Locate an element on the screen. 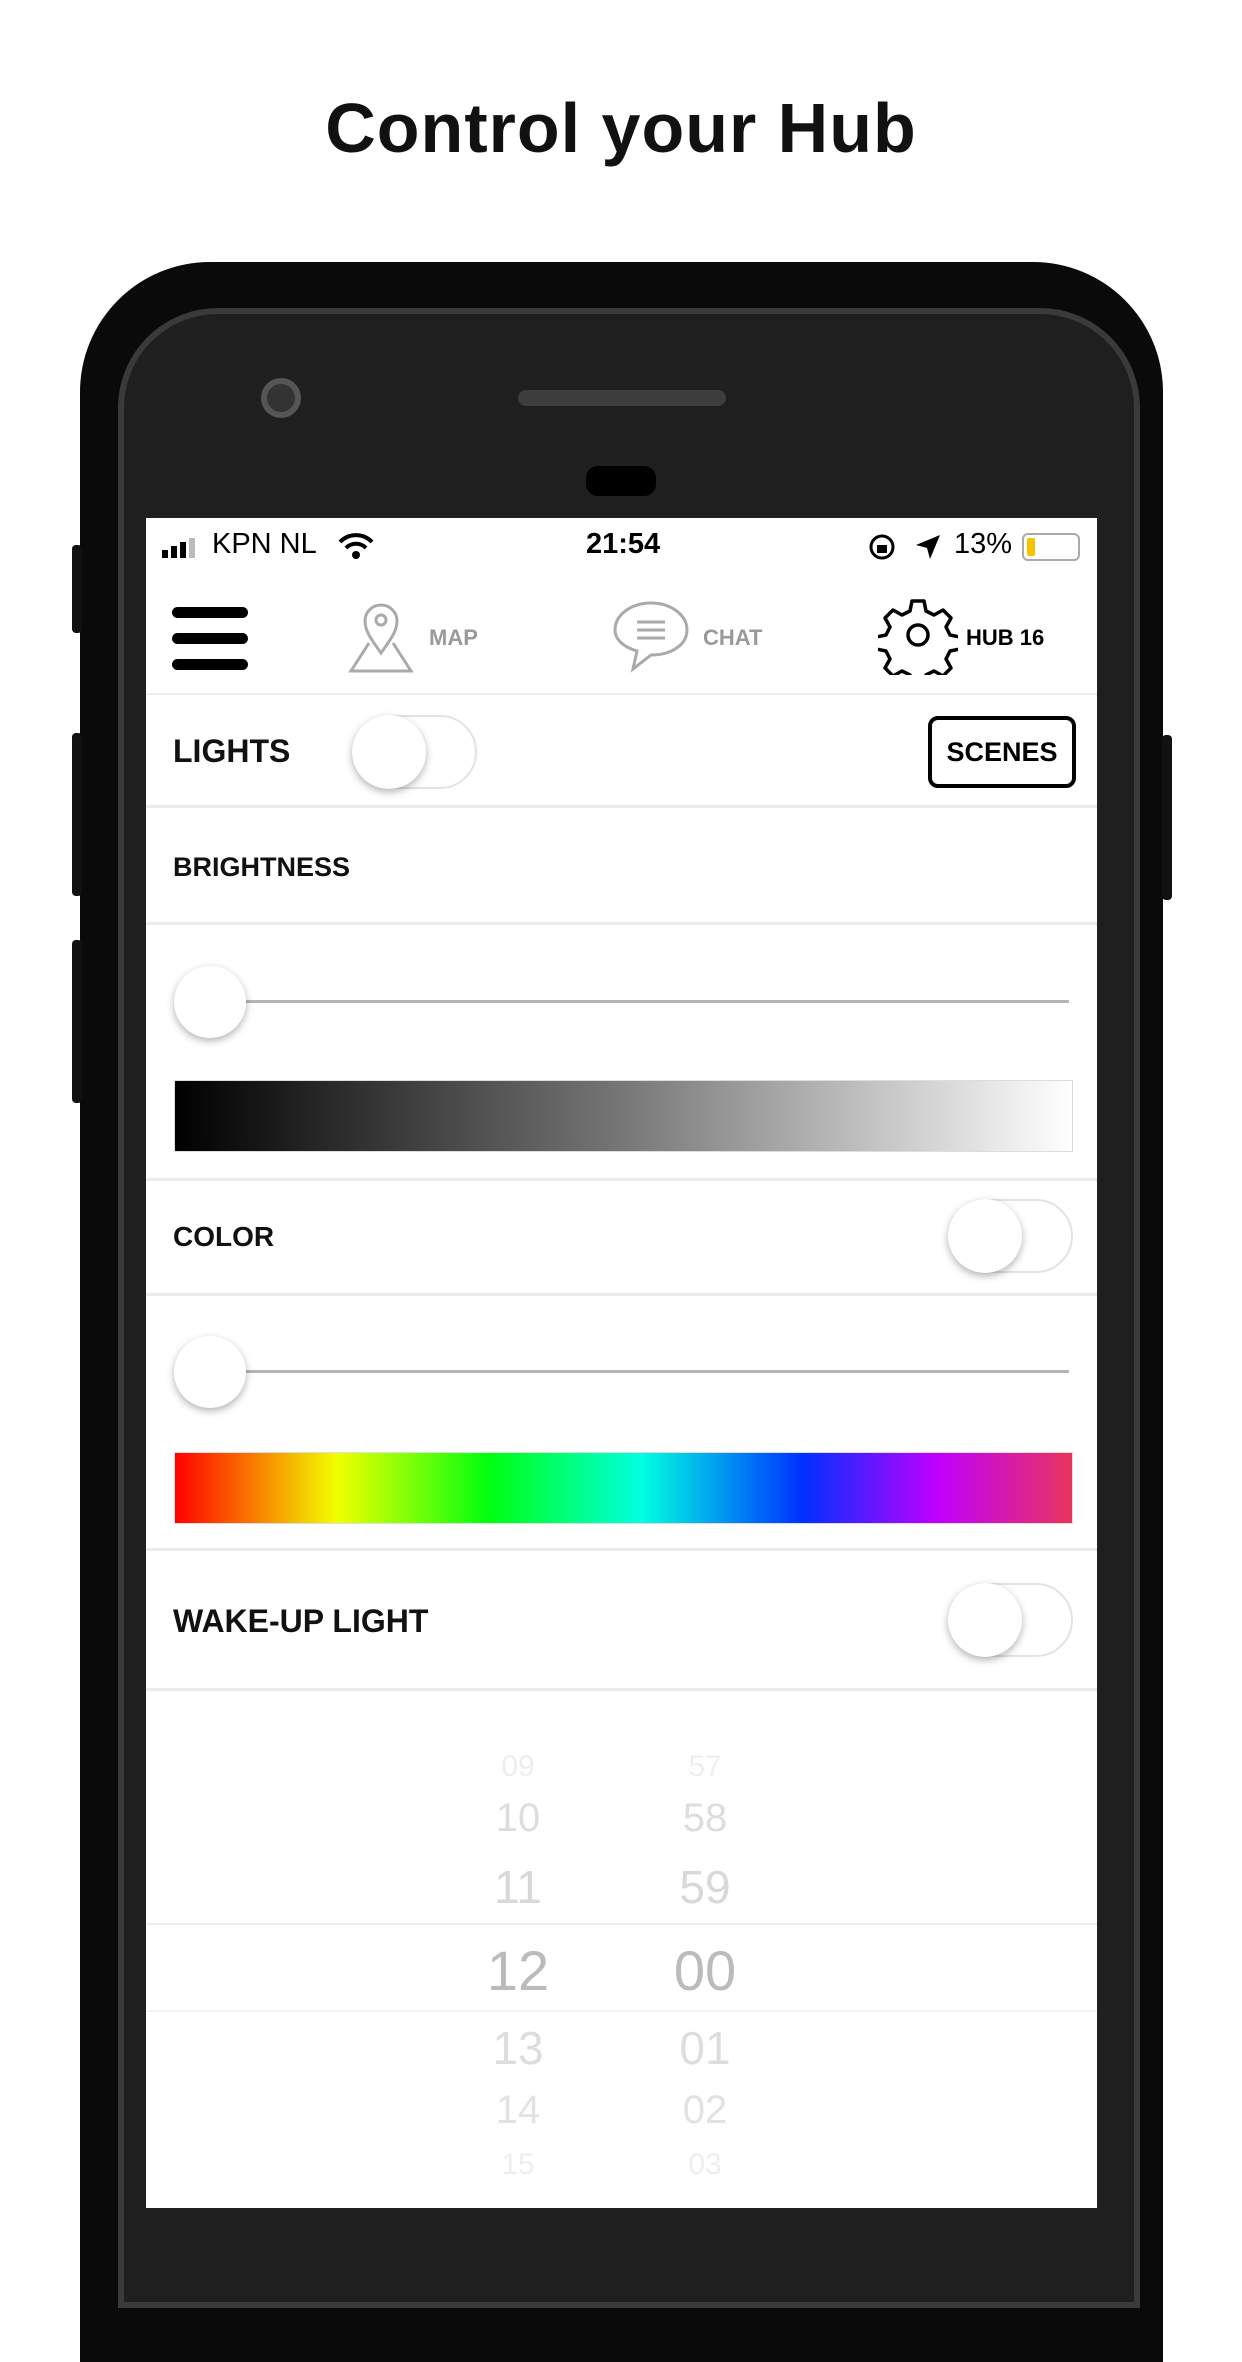 This screenshot has width=1242, height=2362. nav-chat: CHAT is located at coordinates (701, 635).